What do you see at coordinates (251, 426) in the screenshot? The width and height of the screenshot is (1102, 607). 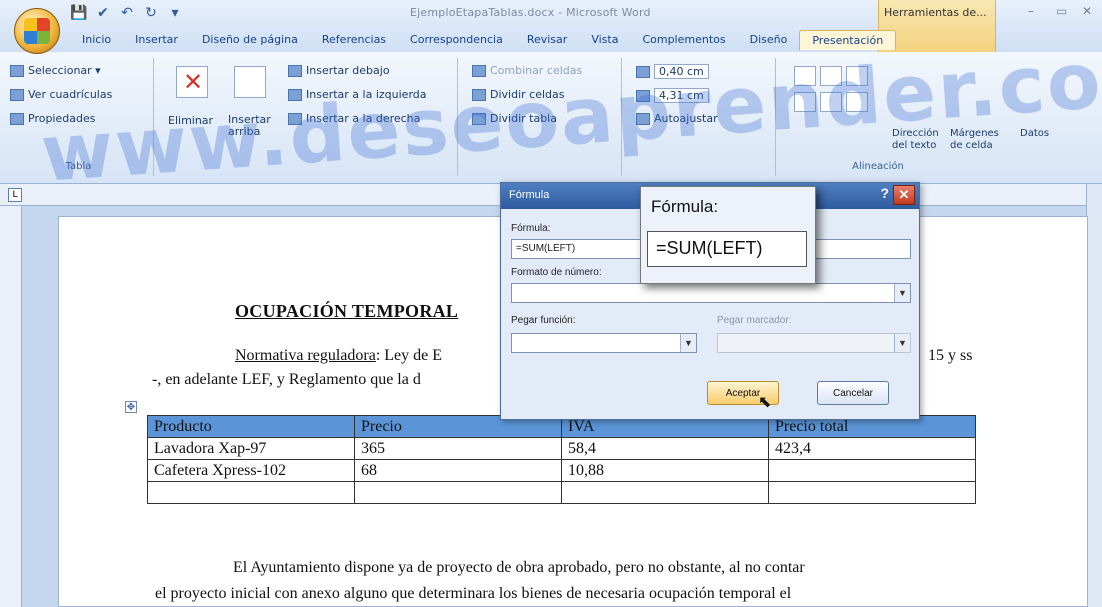 I see `table-header-cell: Producto` at bounding box center [251, 426].